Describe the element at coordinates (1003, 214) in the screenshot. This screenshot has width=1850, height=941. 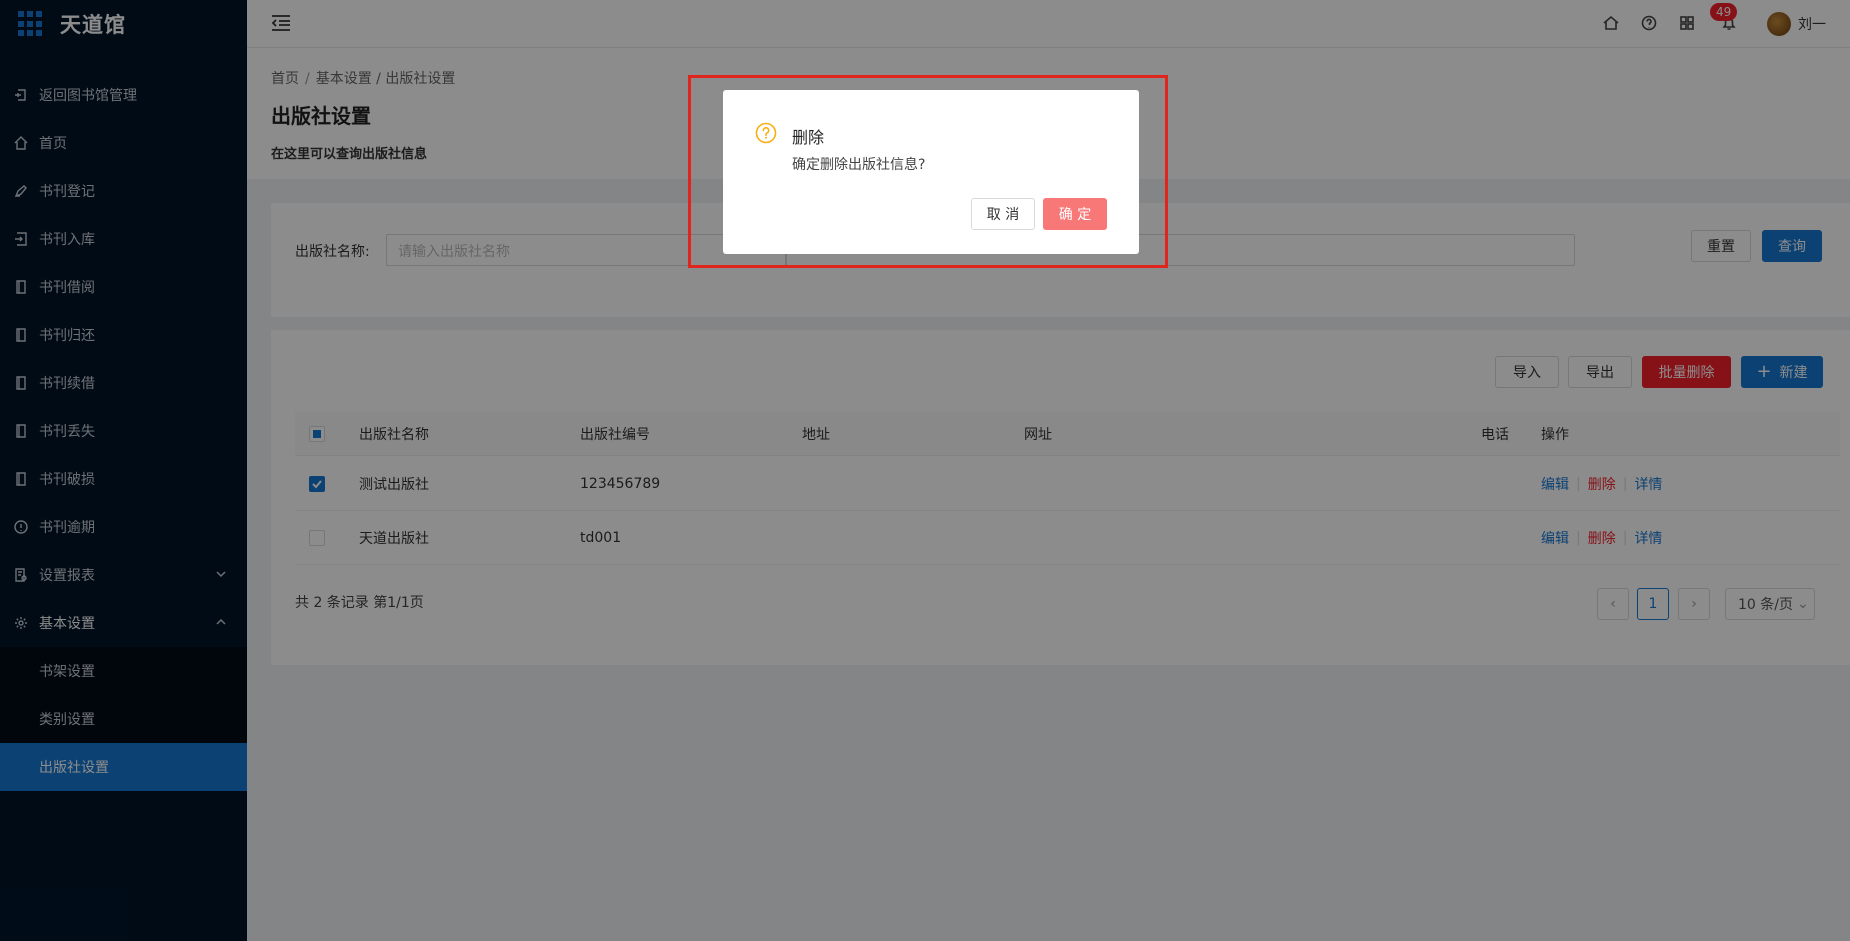
I see `cancel-button: 取 消` at that location.